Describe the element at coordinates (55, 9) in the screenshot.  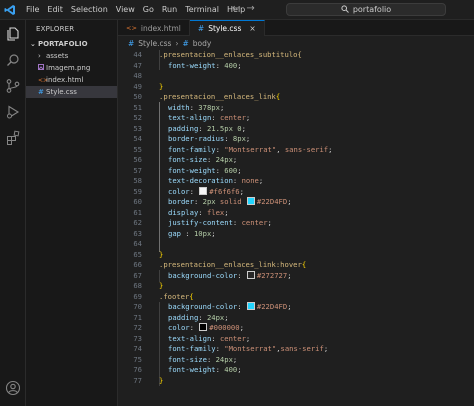
I see `menu-edit: Edit` at that location.